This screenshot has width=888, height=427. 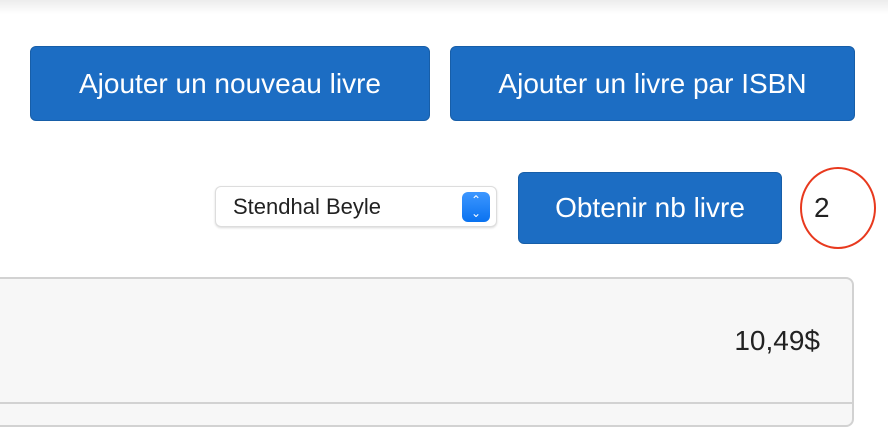 I want to click on navbar-shadow, so click(x=444, y=7).